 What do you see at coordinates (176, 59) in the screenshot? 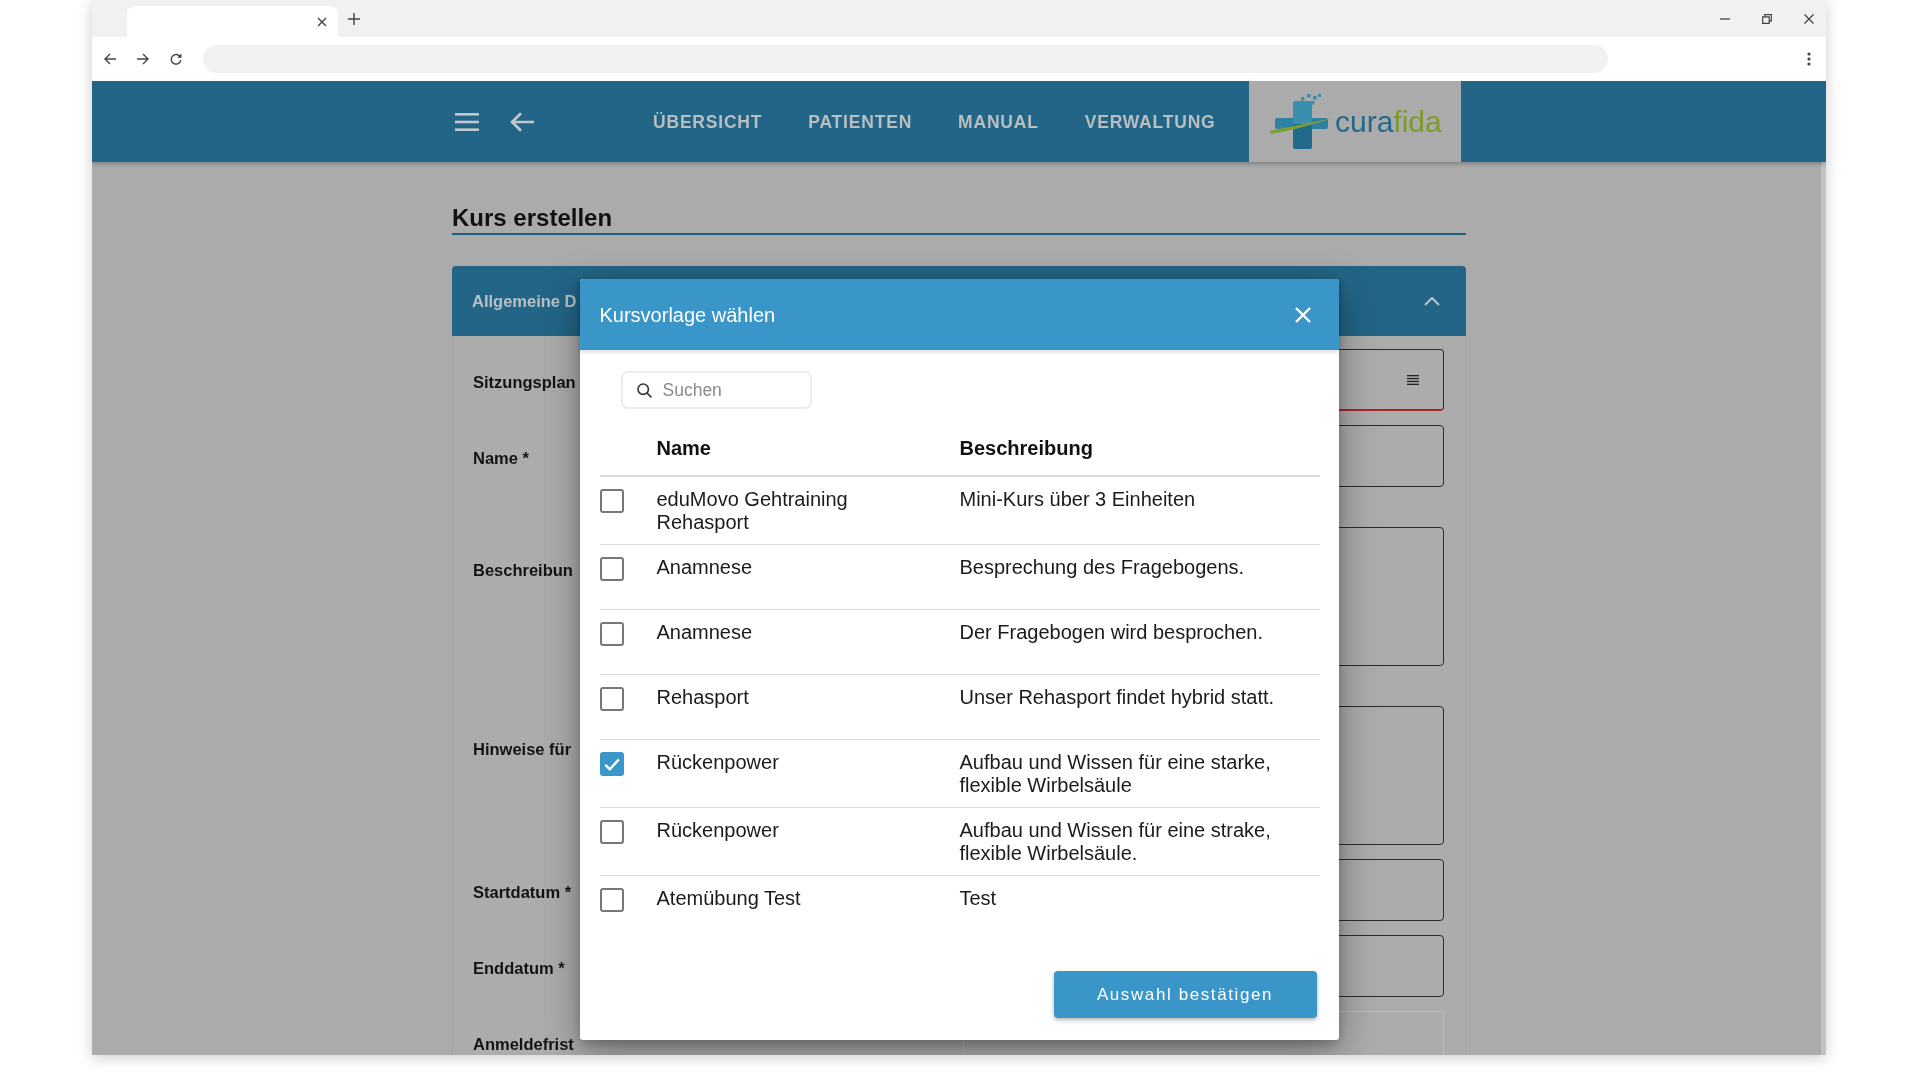
I see `reload-icon` at bounding box center [176, 59].